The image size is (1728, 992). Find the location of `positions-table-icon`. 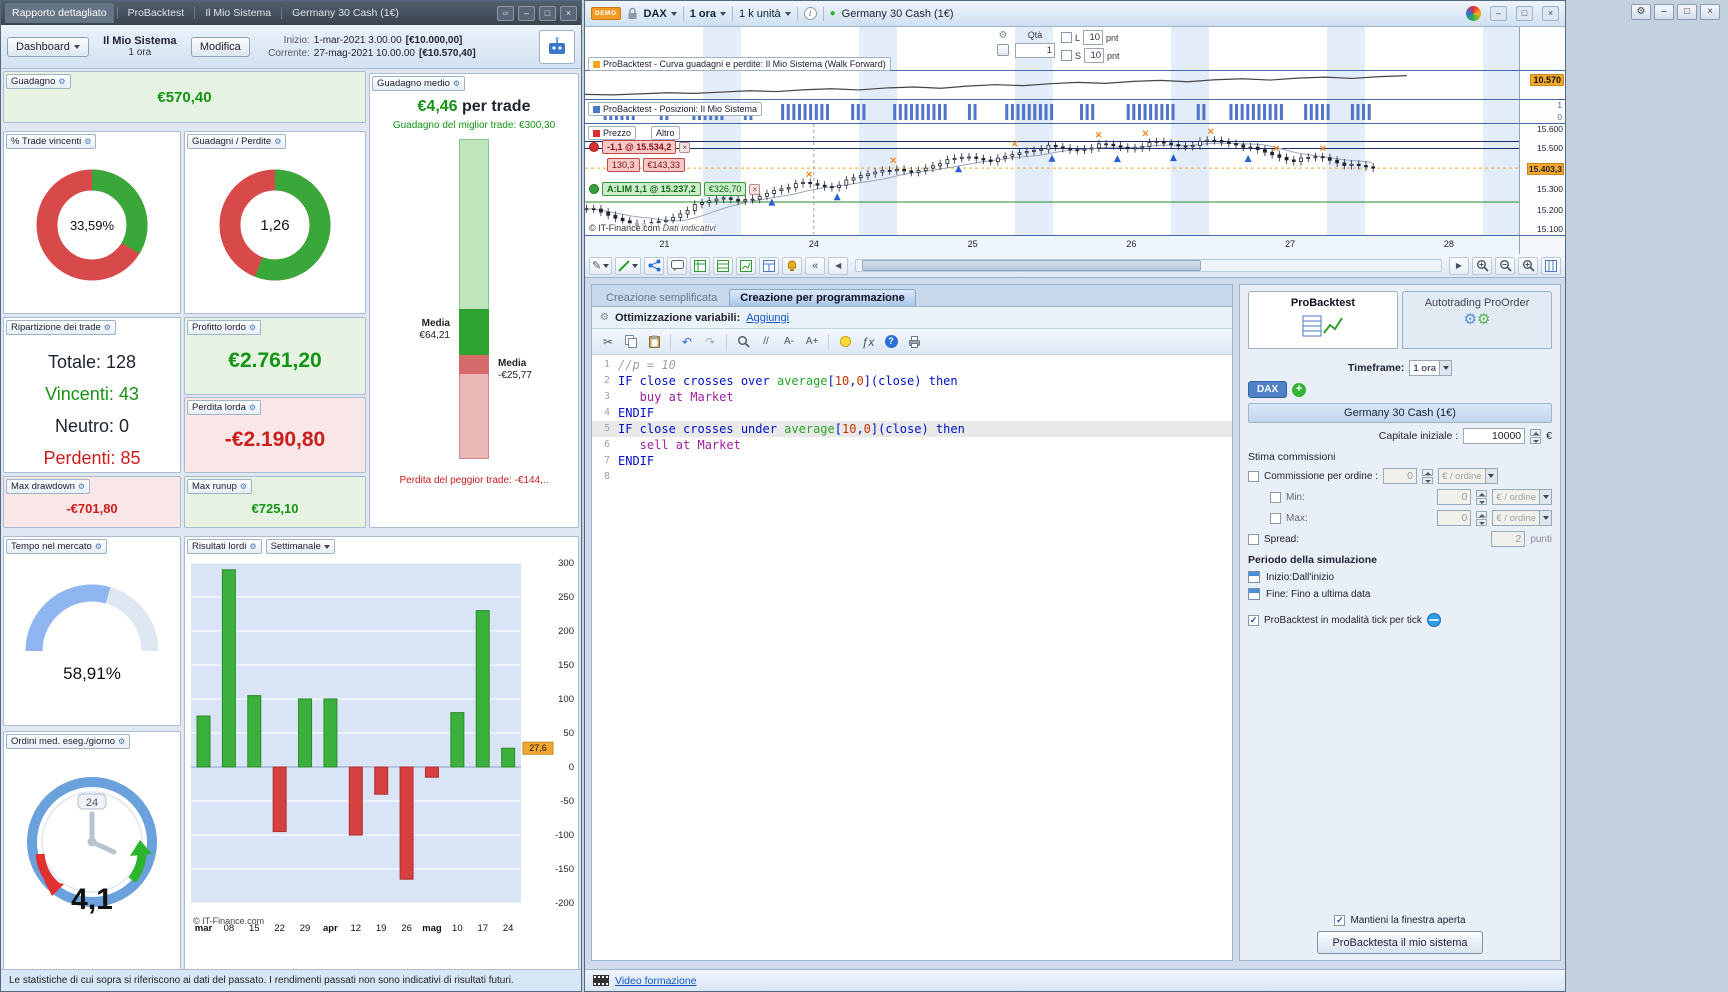

positions-table-icon is located at coordinates (723, 265).